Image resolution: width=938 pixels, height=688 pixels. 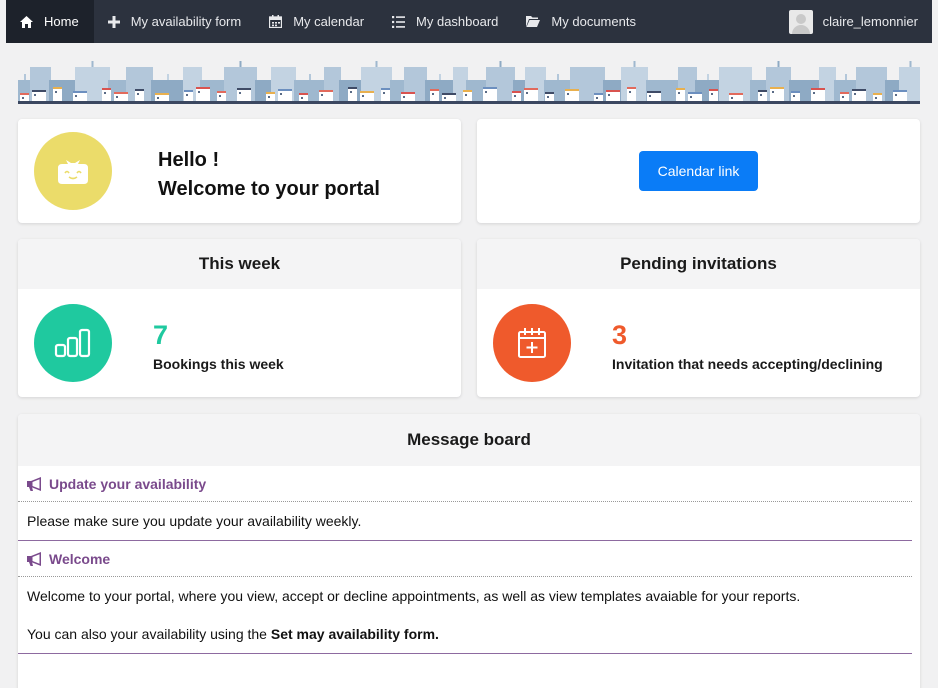 I want to click on user-menu: claire_lemonnier, so click(x=860, y=21).